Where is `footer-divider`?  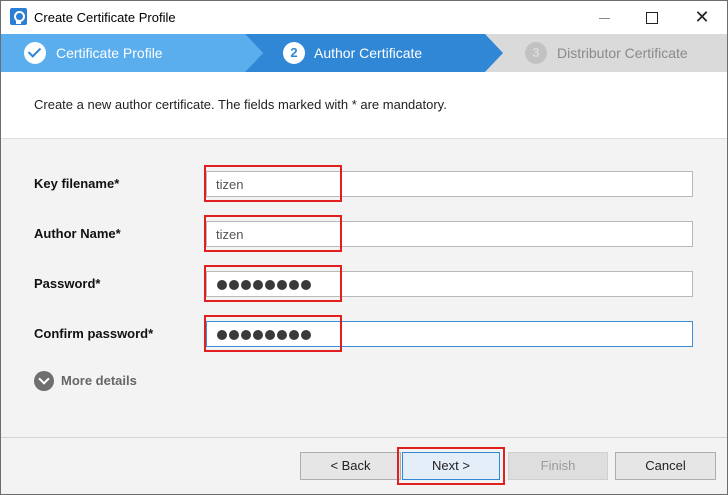
footer-divider is located at coordinates (364, 437).